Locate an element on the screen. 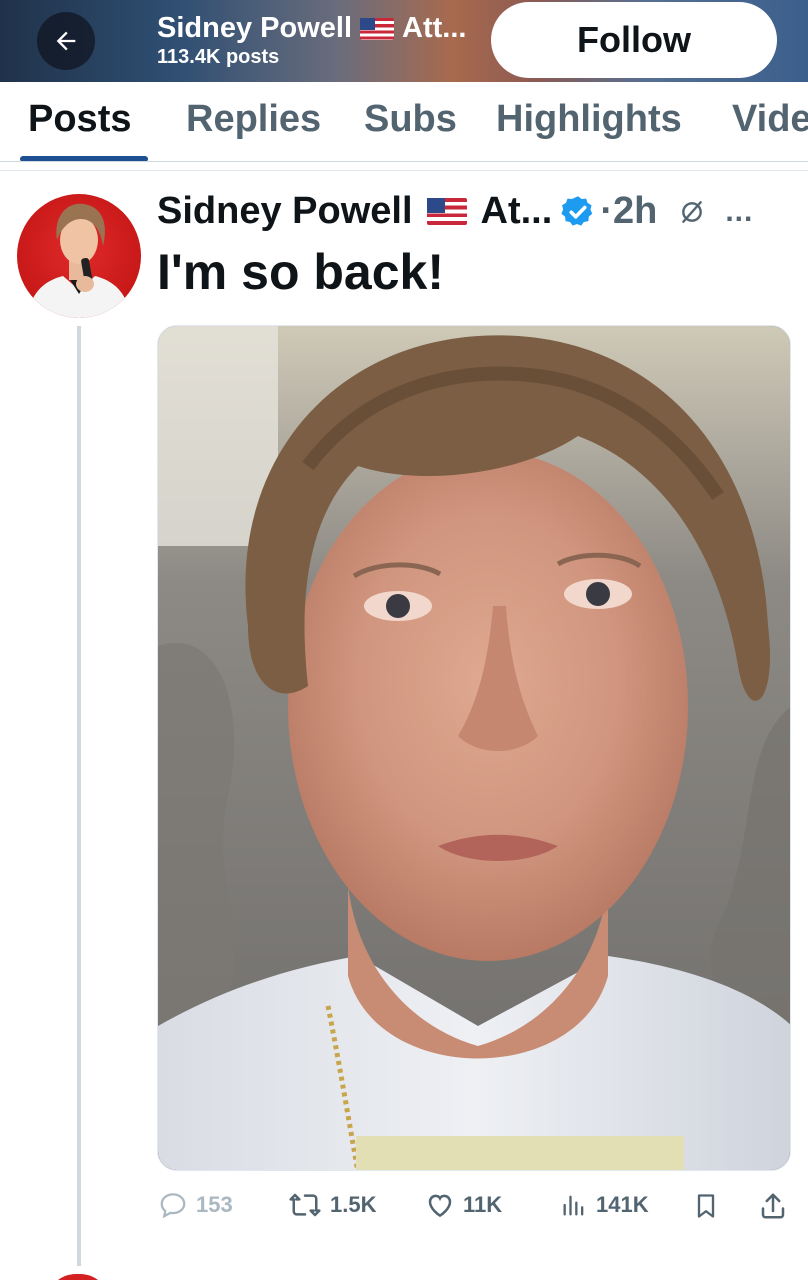 The height and width of the screenshot is (1280, 808). verified-badge-icon is located at coordinates (578, 212).